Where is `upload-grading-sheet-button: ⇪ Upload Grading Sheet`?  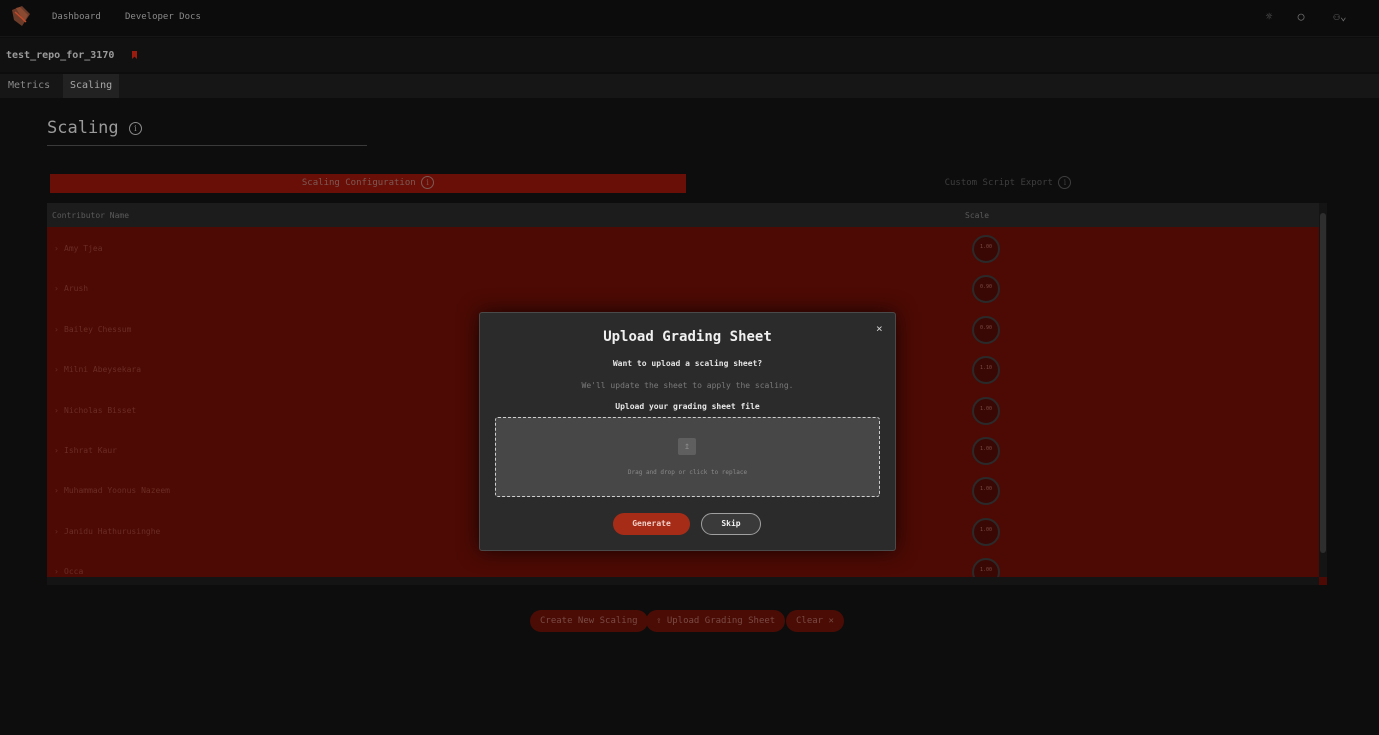 upload-grading-sheet-button: ⇪ Upload Grading Sheet is located at coordinates (716, 621).